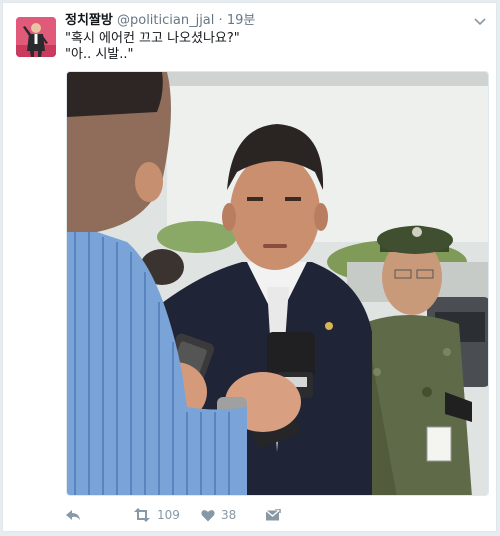 The width and height of the screenshot is (500, 536). I want to click on reply-button, so click(99, 515).